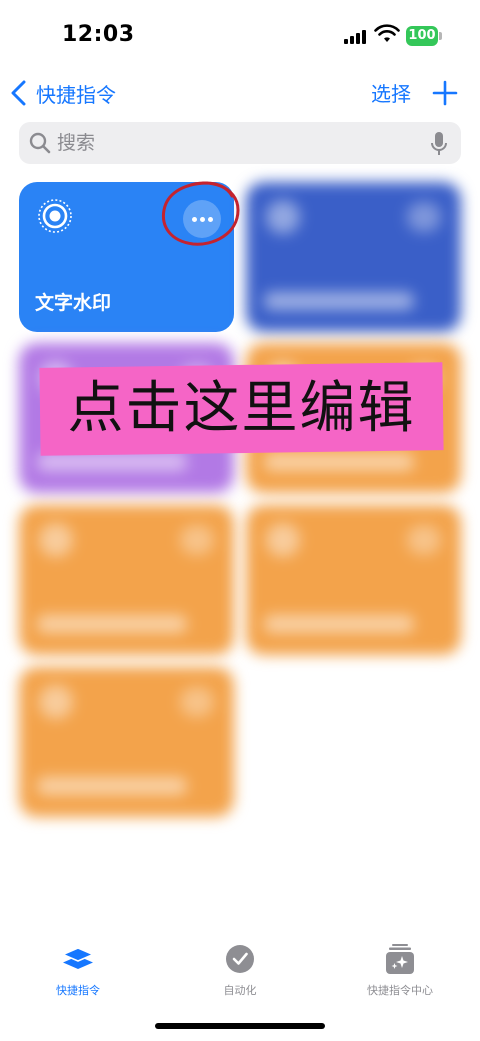 Image resolution: width=480 pixels, height=1041 pixels. What do you see at coordinates (78, 958) in the screenshot?
I see `layers-icon` at bounding box center [78, 958].